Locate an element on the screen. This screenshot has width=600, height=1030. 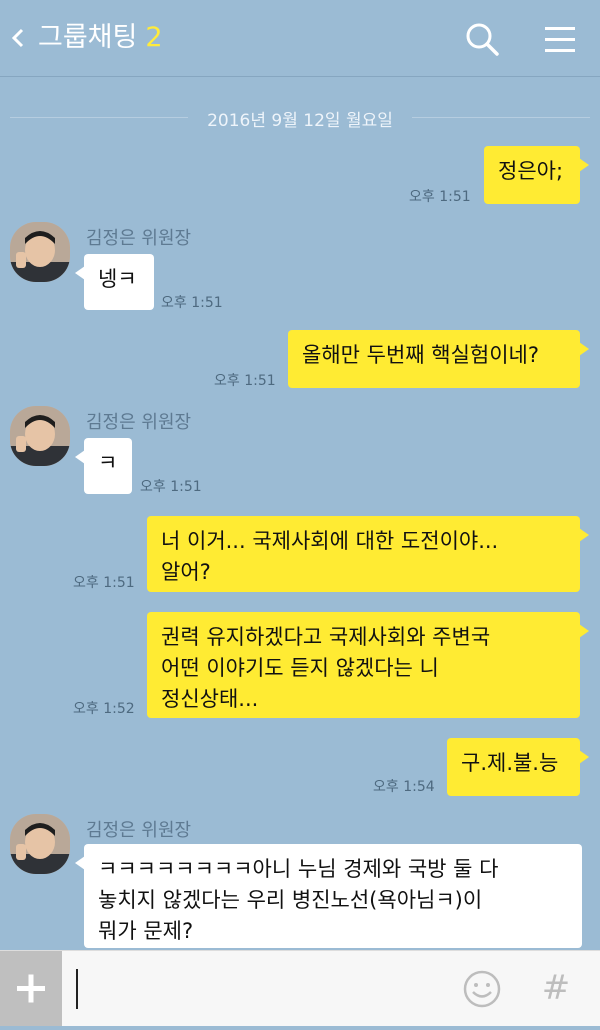
message-bubble-me: 정은아; is located at coordinates (536, 175).